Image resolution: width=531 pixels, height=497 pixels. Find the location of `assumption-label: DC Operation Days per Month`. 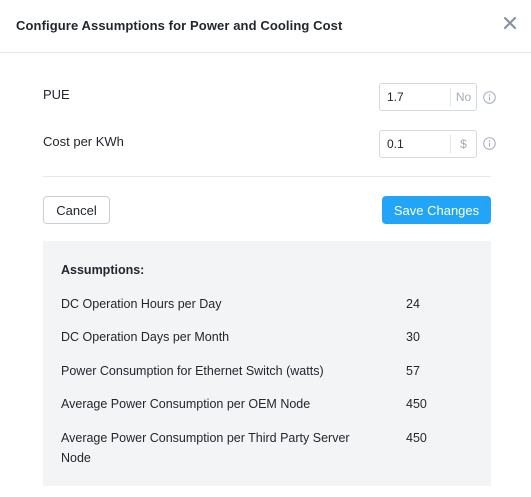

assumption-label: DC Operation Days per Month is located at coordinates (145, 337).